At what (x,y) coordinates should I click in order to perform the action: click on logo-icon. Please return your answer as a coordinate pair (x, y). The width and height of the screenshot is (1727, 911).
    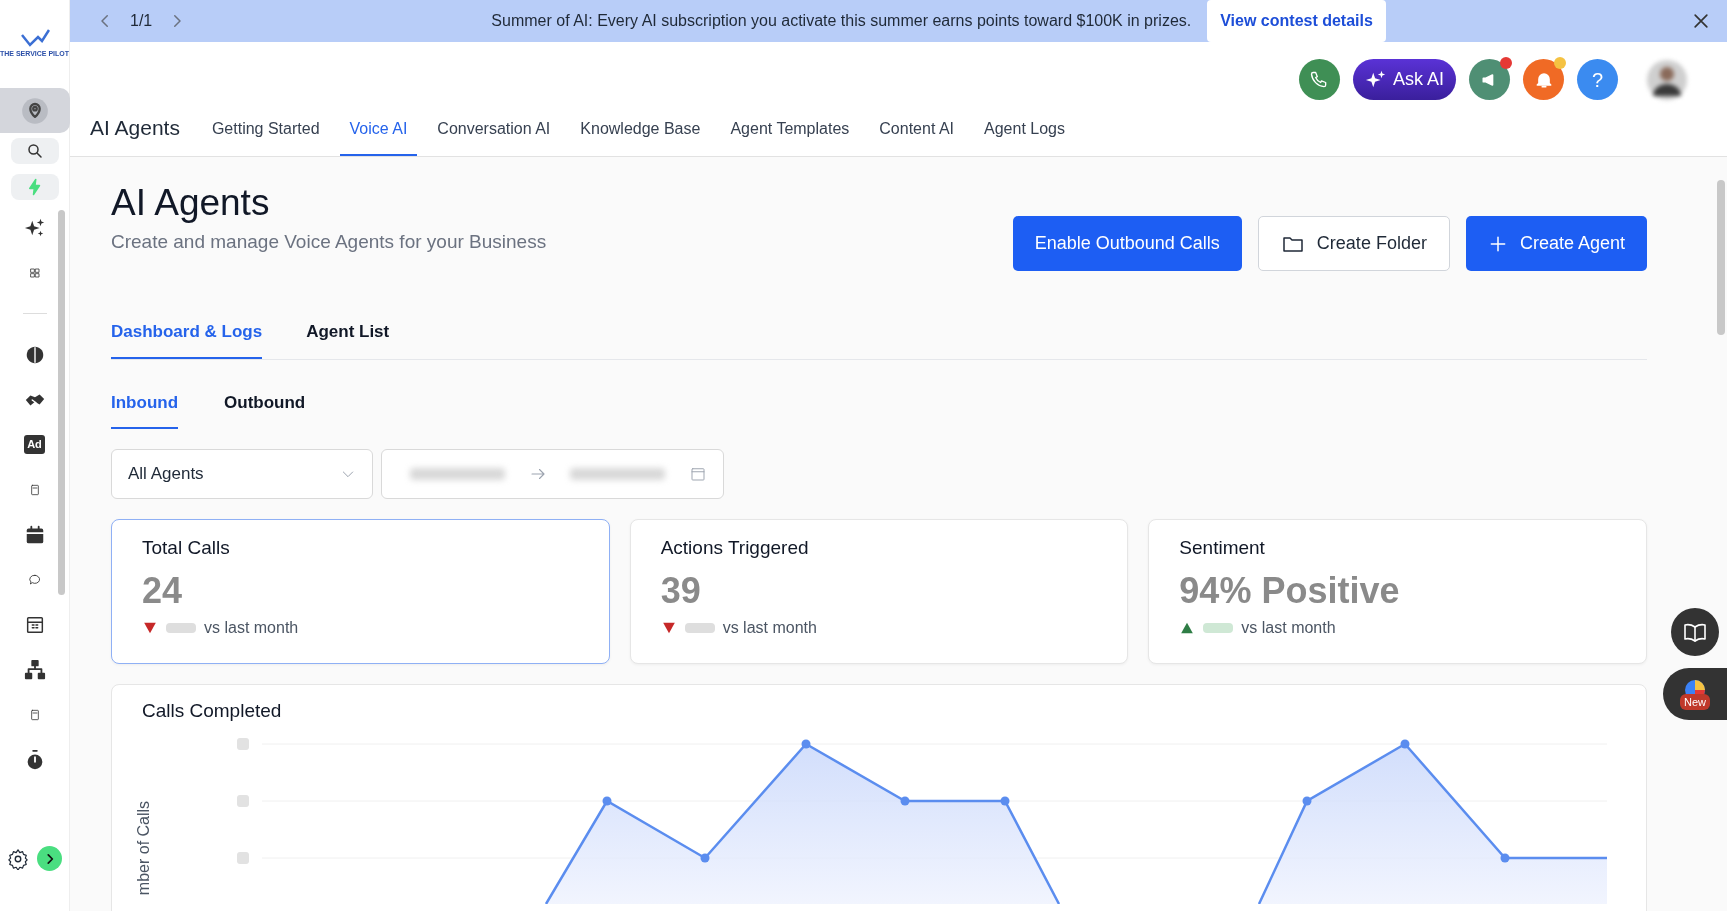
    Looking at the image, I should click on (34, 38).